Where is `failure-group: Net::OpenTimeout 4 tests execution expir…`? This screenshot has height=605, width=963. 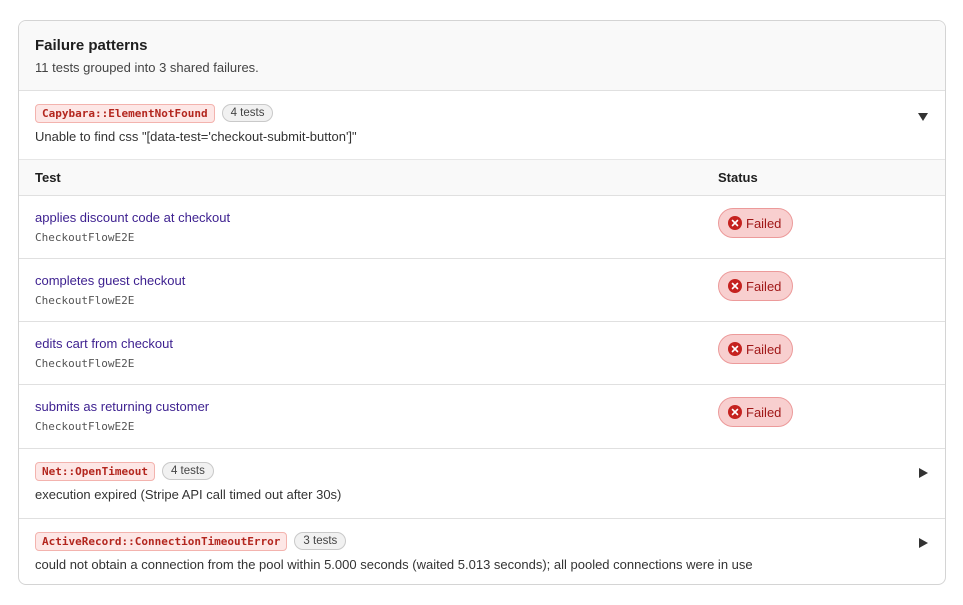
failure-group: Net::OpenTimeout 4 tests execution expir… is located at coordinates (482, 484).